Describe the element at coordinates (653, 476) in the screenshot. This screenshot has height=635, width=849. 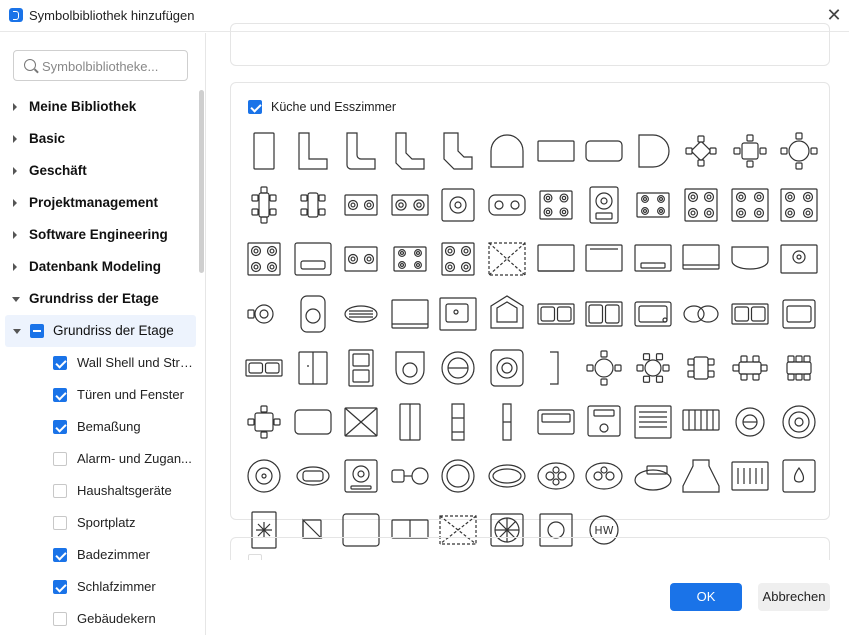
I see `symbol-cutting-board-icon` at that location.